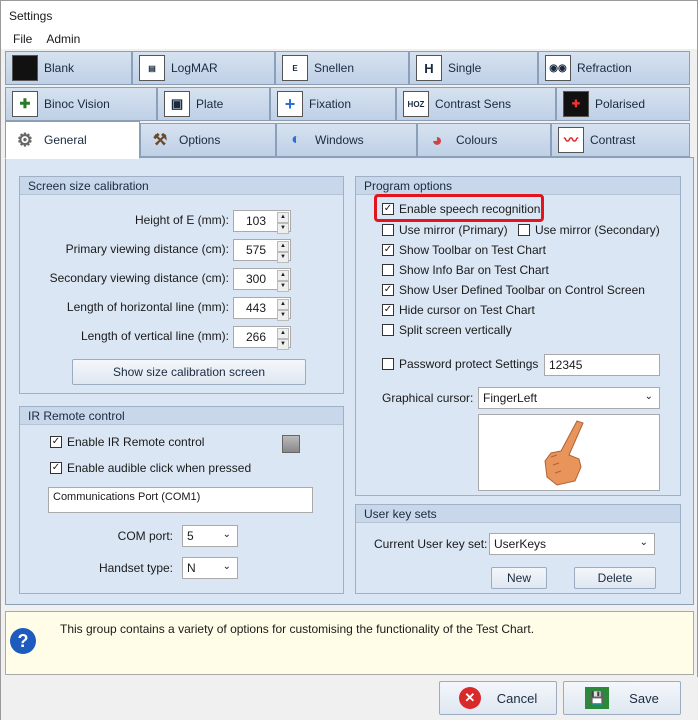 The width and height of the screenshot is (698, 720). Describe the element at coordinates (524, 230) in the screenshot. I see `check-icon` at that location.